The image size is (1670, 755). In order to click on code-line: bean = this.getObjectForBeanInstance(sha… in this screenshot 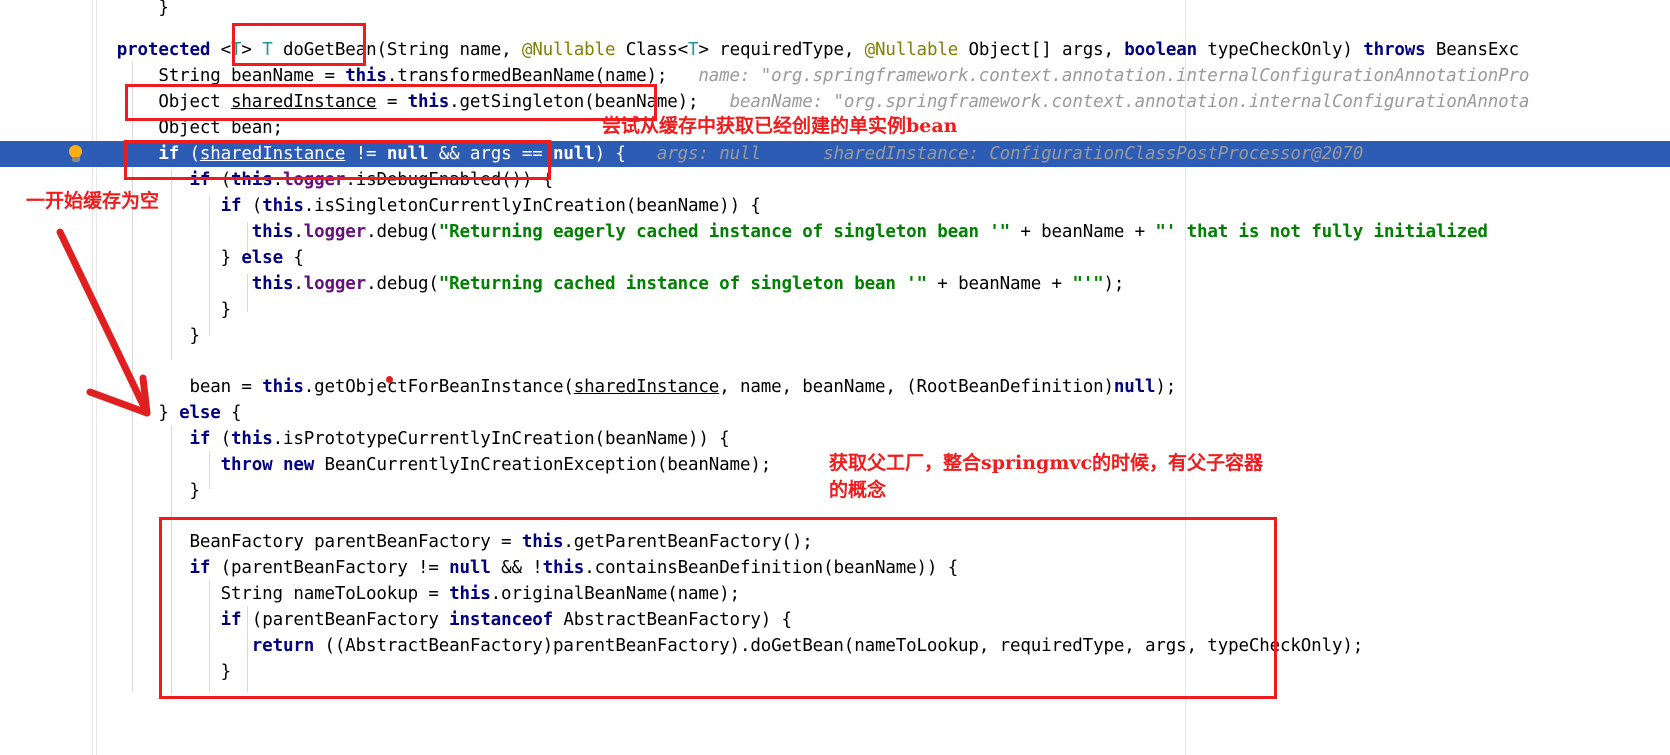, I will do `click(636, 387)`.